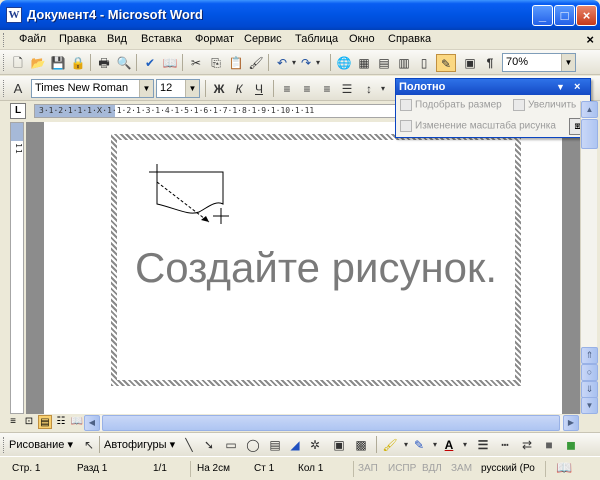 The height and width of the screenshot is (480, 600). What do you see at coordinates (300, 15) in the screenshot?
I see `title-bar: W Документ4 - Microsoft Word _ □ ×` at bounding box center [300, 15].